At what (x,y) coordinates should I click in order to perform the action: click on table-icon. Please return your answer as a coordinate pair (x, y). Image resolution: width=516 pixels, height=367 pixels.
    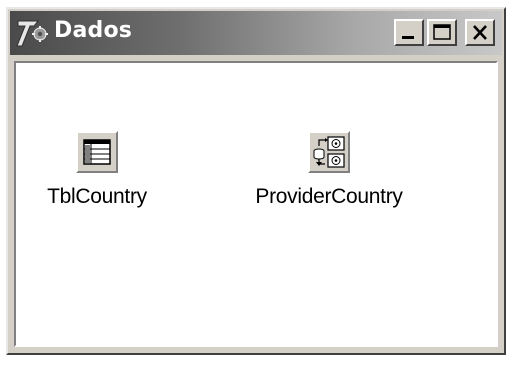
    Looking at the image, I should click on (97, 152).